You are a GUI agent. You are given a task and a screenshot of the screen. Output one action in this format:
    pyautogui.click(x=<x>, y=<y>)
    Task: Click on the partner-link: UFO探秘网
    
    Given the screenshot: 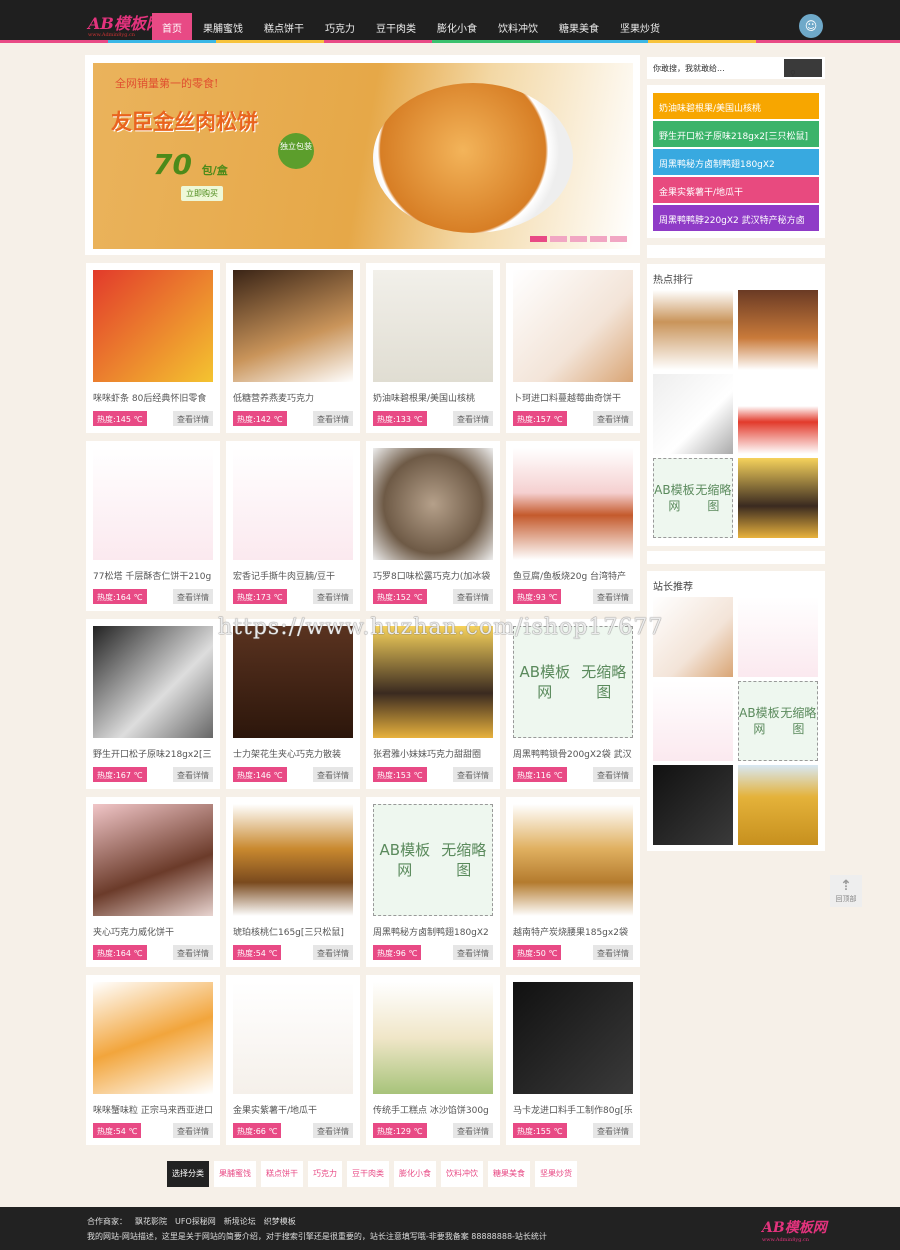 What is the action you would take?
    pyautogui.click(x=195, y=1221)
    